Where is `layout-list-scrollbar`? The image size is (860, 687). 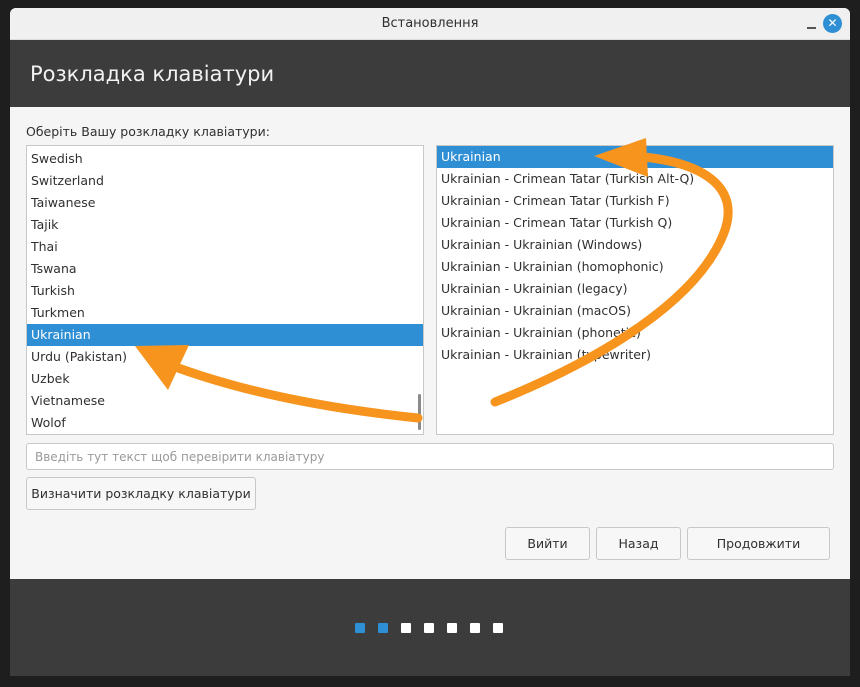 layout-list-scrollbar is located at coordinates (419, 412).